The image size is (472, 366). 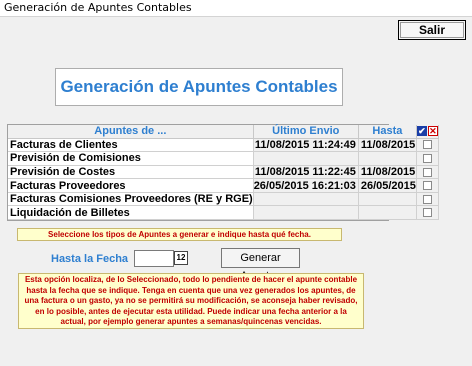 I want to click on row-hasta: 26/05/2015, so click(x=387, y=185).